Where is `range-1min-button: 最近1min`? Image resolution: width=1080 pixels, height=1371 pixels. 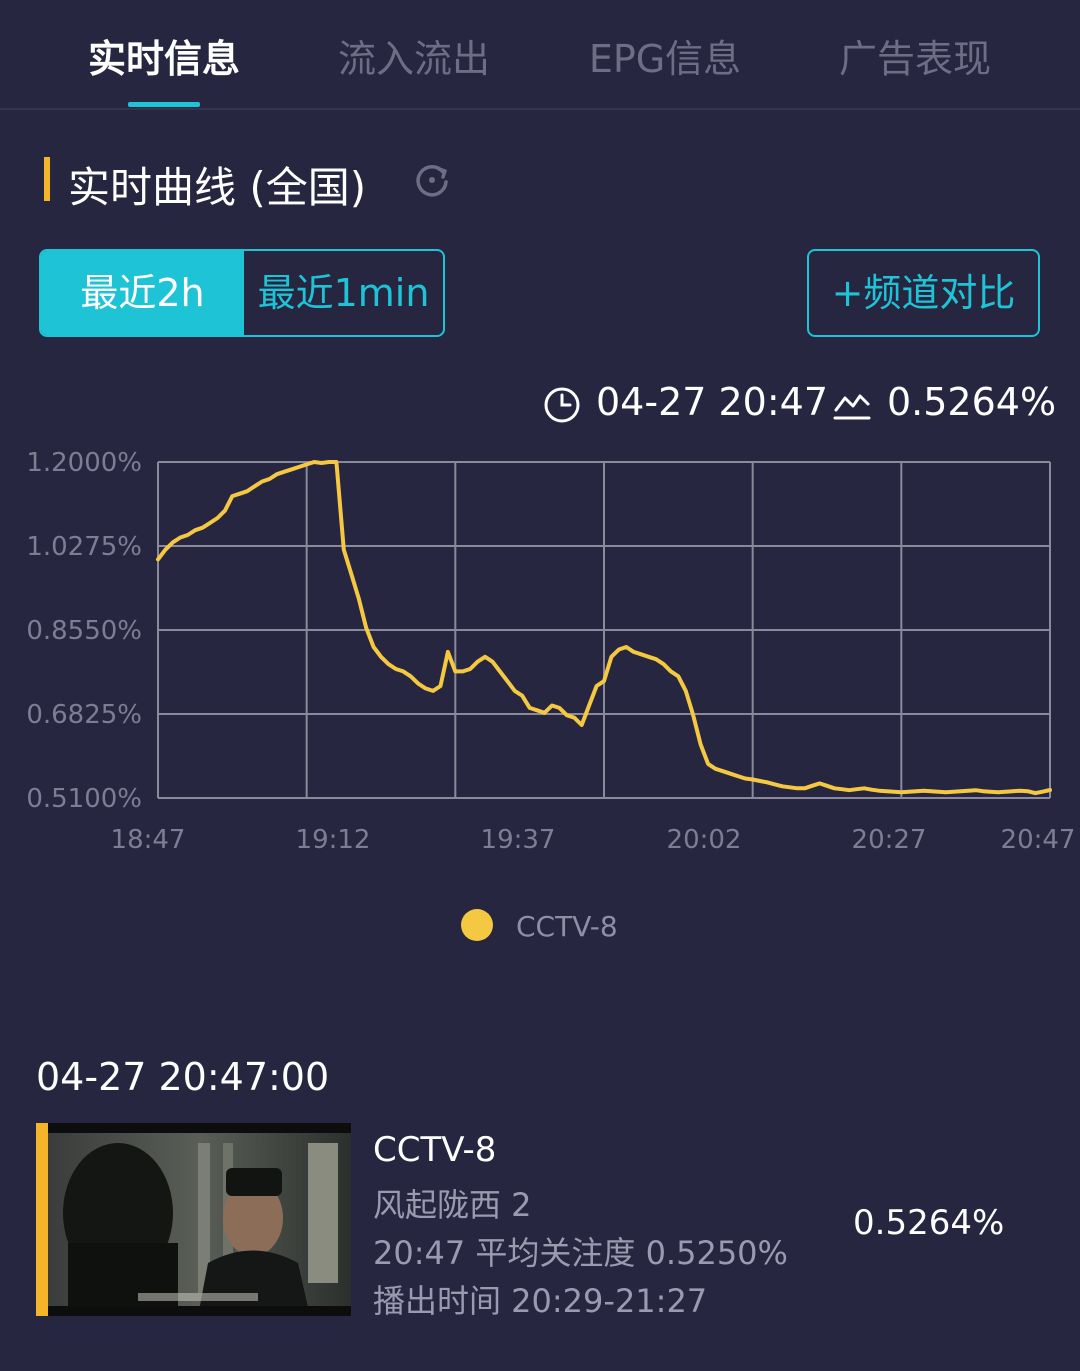
range-1min-button: 最近1min is located at coordinates (343, 293).